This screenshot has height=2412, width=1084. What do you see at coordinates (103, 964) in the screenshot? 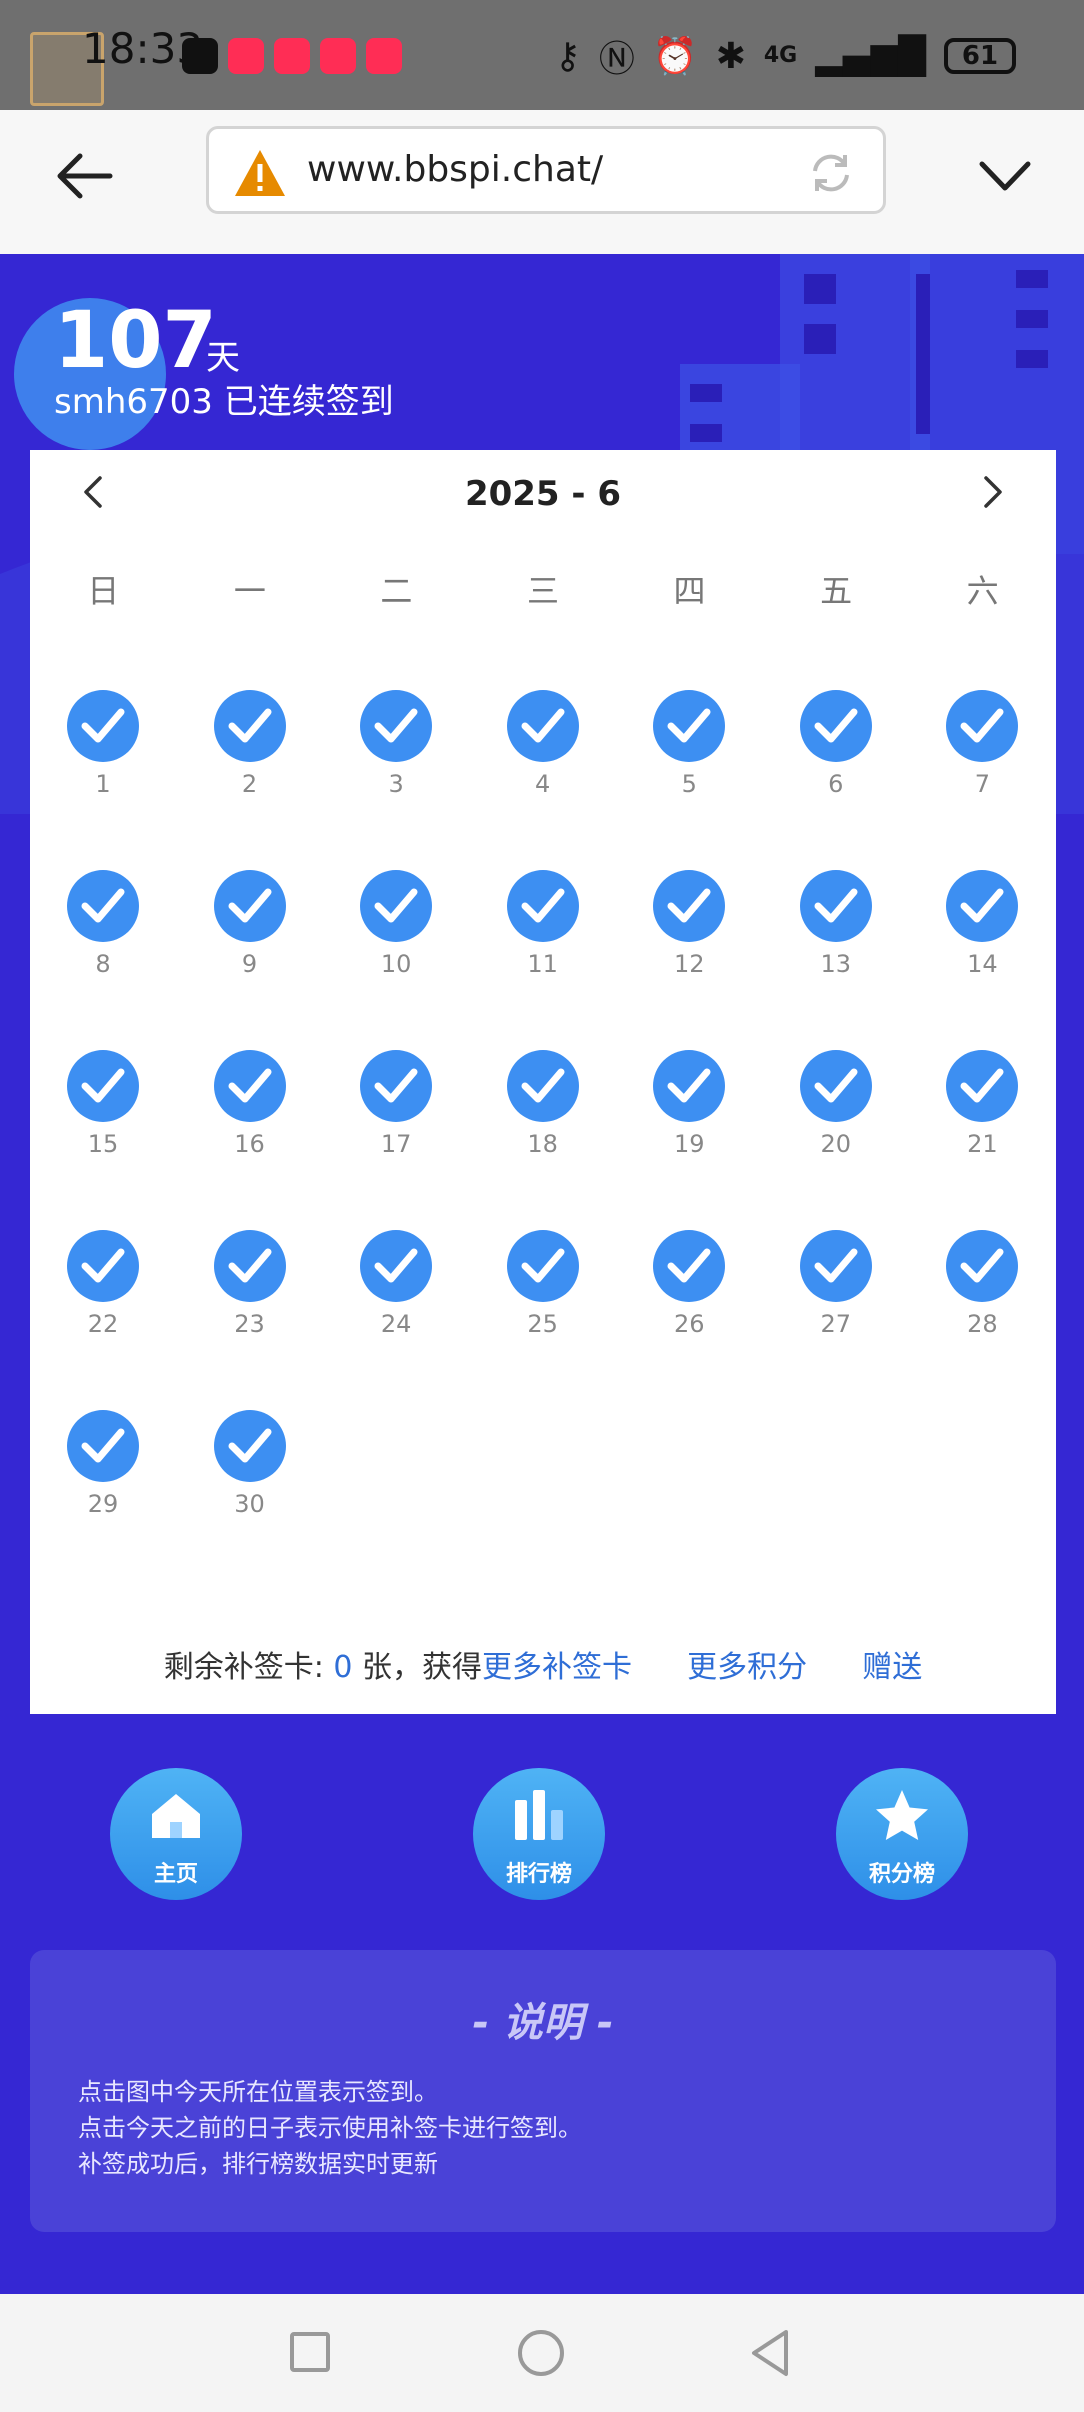
I see `calendar-day-number: 8` at bounding box center [103, 964].